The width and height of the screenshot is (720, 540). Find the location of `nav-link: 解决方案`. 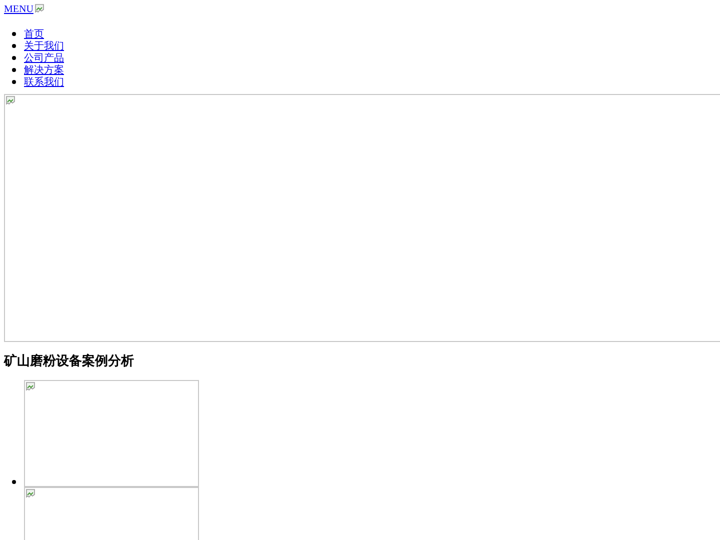

nav-link: 解决方案 is located at coordinates (44, 70).